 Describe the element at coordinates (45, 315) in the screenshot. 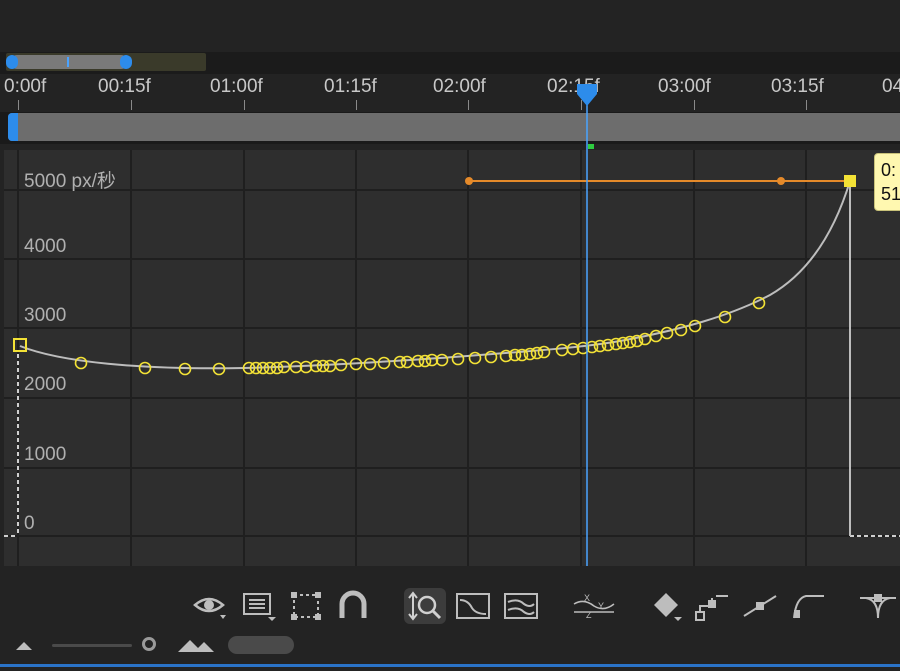

I see `y-axis-label: 3000` at that location.